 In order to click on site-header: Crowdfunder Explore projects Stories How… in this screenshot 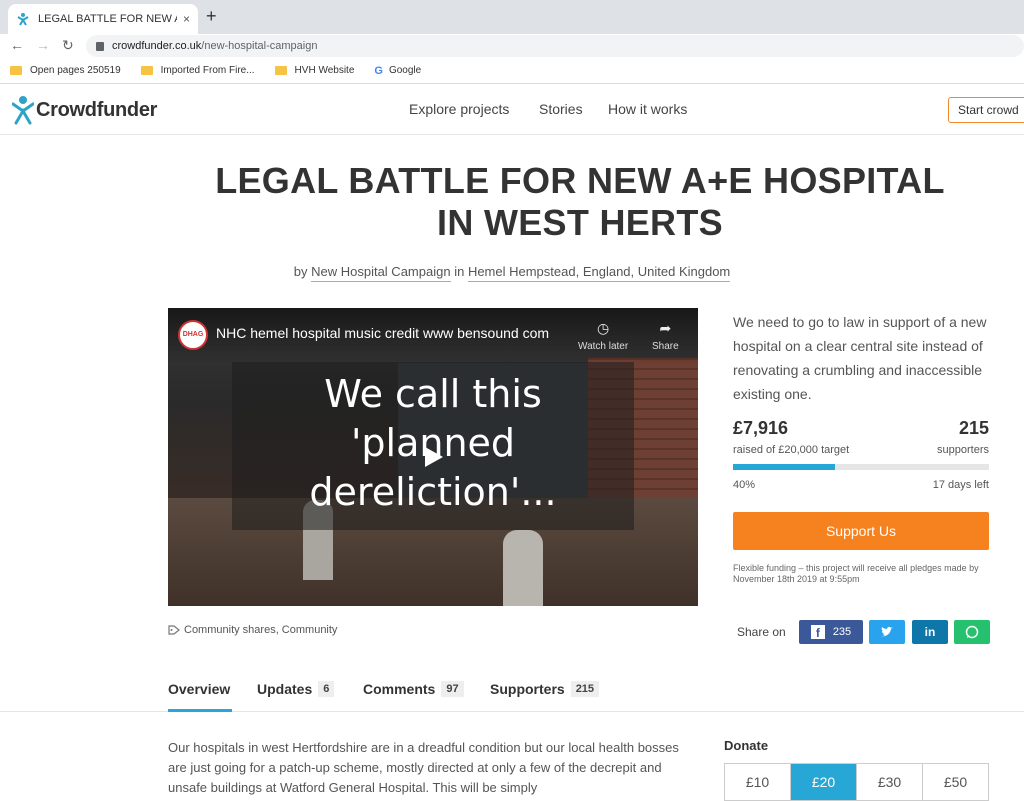, I will do `click(512, 110)`.